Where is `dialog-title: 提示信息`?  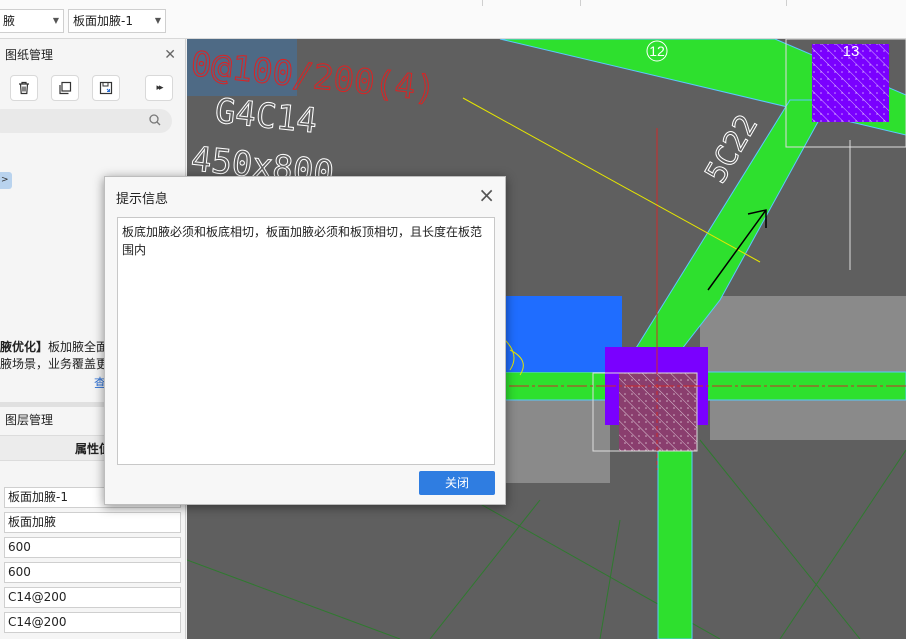 dialog-title: 提示信息 is located at coordinates (142, 199).